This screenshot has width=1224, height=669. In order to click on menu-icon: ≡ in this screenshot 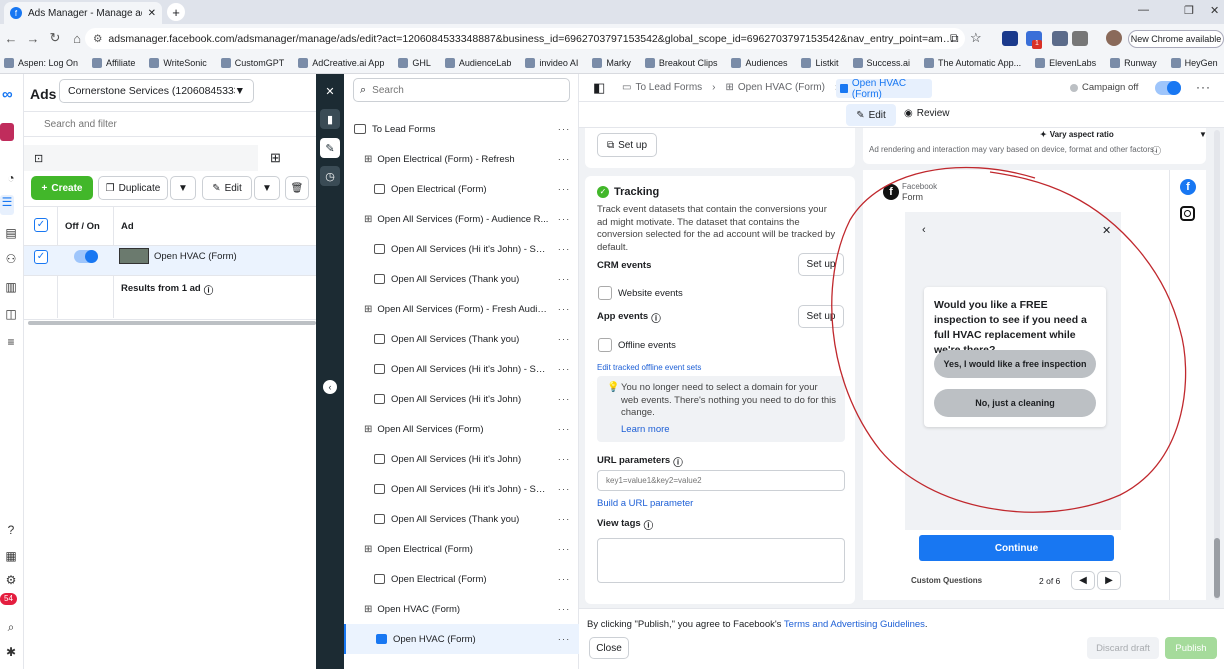, I will do `click(11, 342)`.